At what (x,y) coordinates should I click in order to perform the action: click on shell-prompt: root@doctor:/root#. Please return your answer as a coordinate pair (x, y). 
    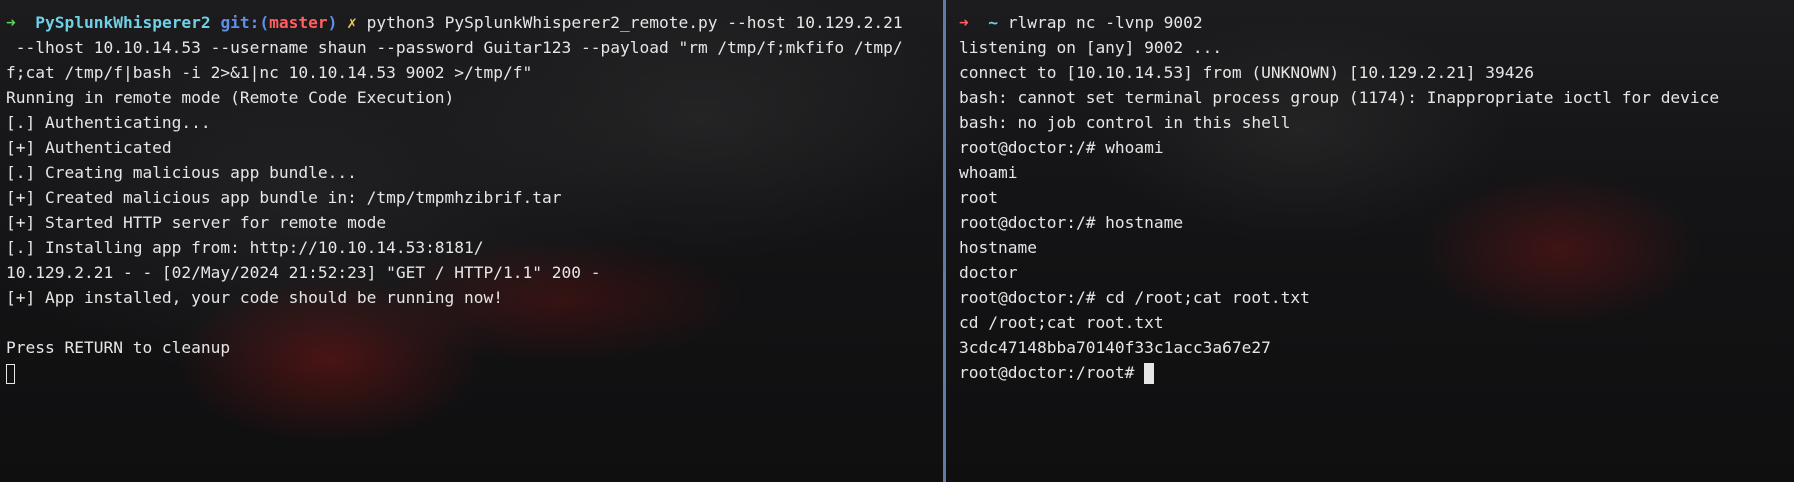
    Looking at the image, I should click on (1052, 372).